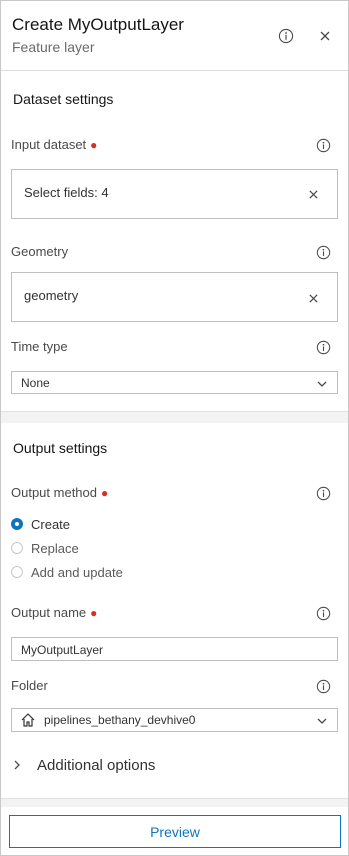 This screenshot has height=856, width=349. Describe the element at coordinates (174, 649) in the screenshot. I see `output-name-input: MyOutputLayer` at that location.